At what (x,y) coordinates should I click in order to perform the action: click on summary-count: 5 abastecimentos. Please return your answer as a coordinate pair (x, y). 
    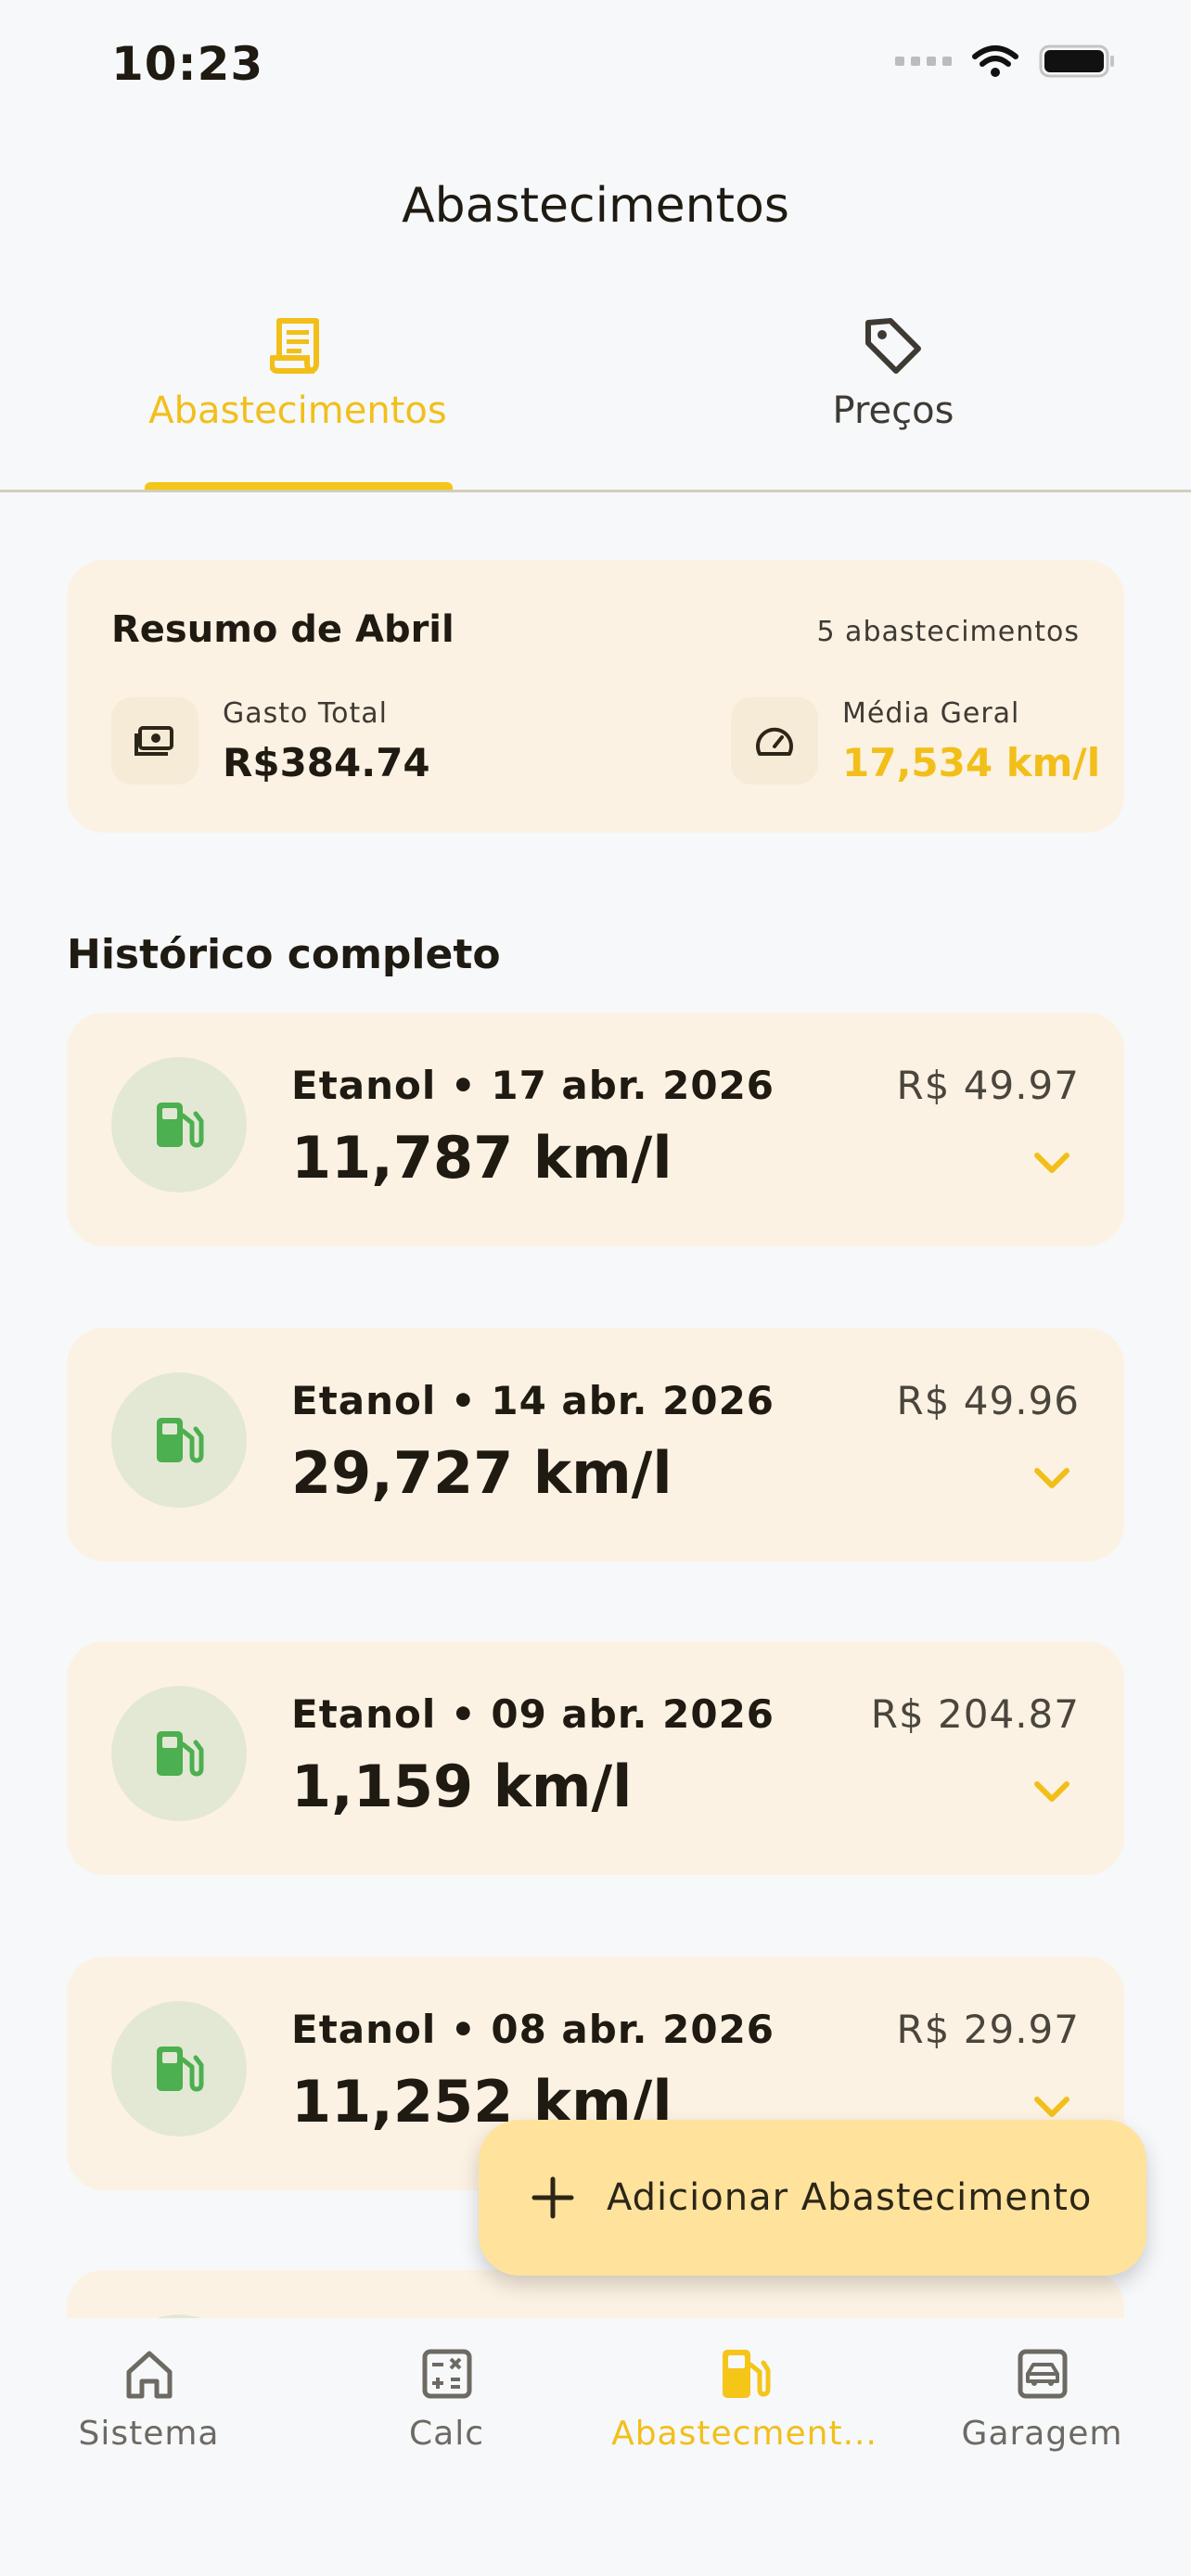
    Looking at the image, I should click on (948, 632).